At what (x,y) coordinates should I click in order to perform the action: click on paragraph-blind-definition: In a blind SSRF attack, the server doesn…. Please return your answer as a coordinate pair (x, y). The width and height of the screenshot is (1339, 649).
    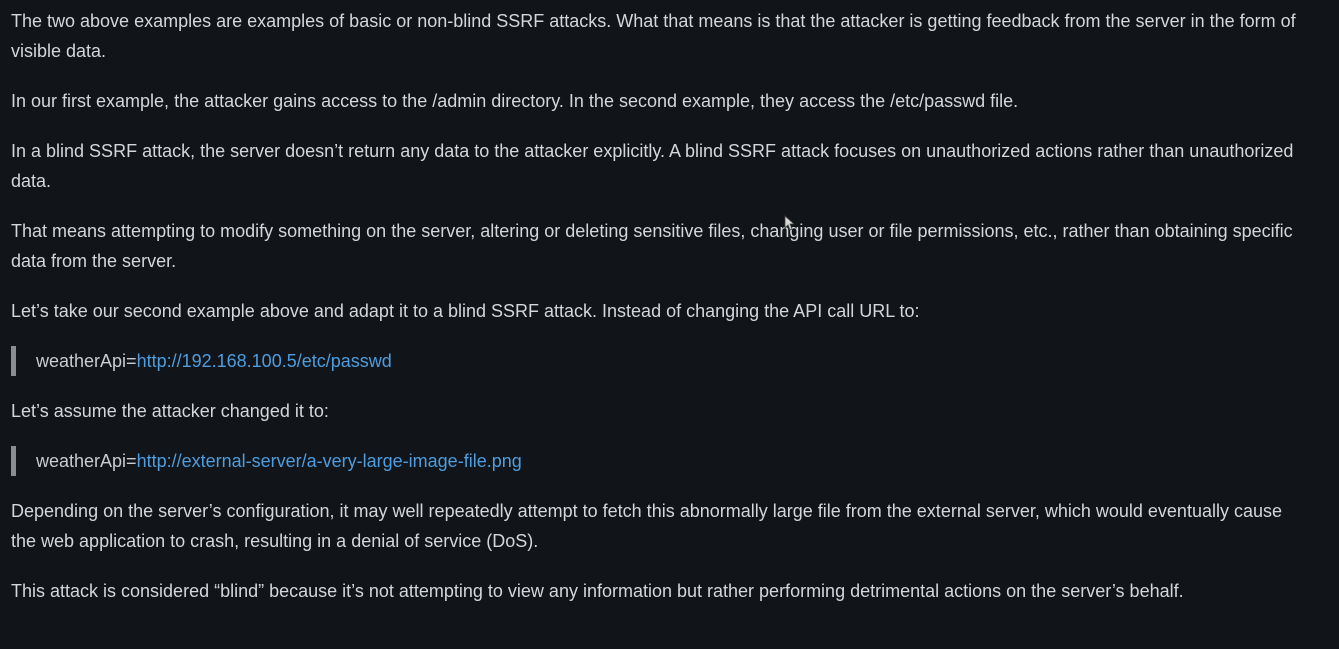
    Looking at the image, I should click on (652, 166).